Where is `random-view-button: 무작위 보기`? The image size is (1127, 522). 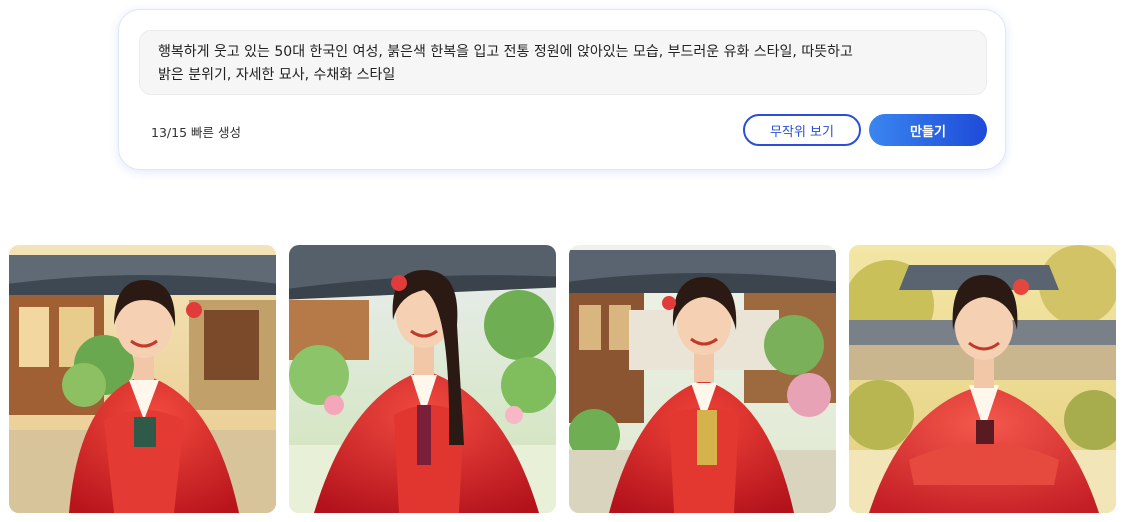
random-view-button: 무작위 보기 is located at coordinates (802, 130).